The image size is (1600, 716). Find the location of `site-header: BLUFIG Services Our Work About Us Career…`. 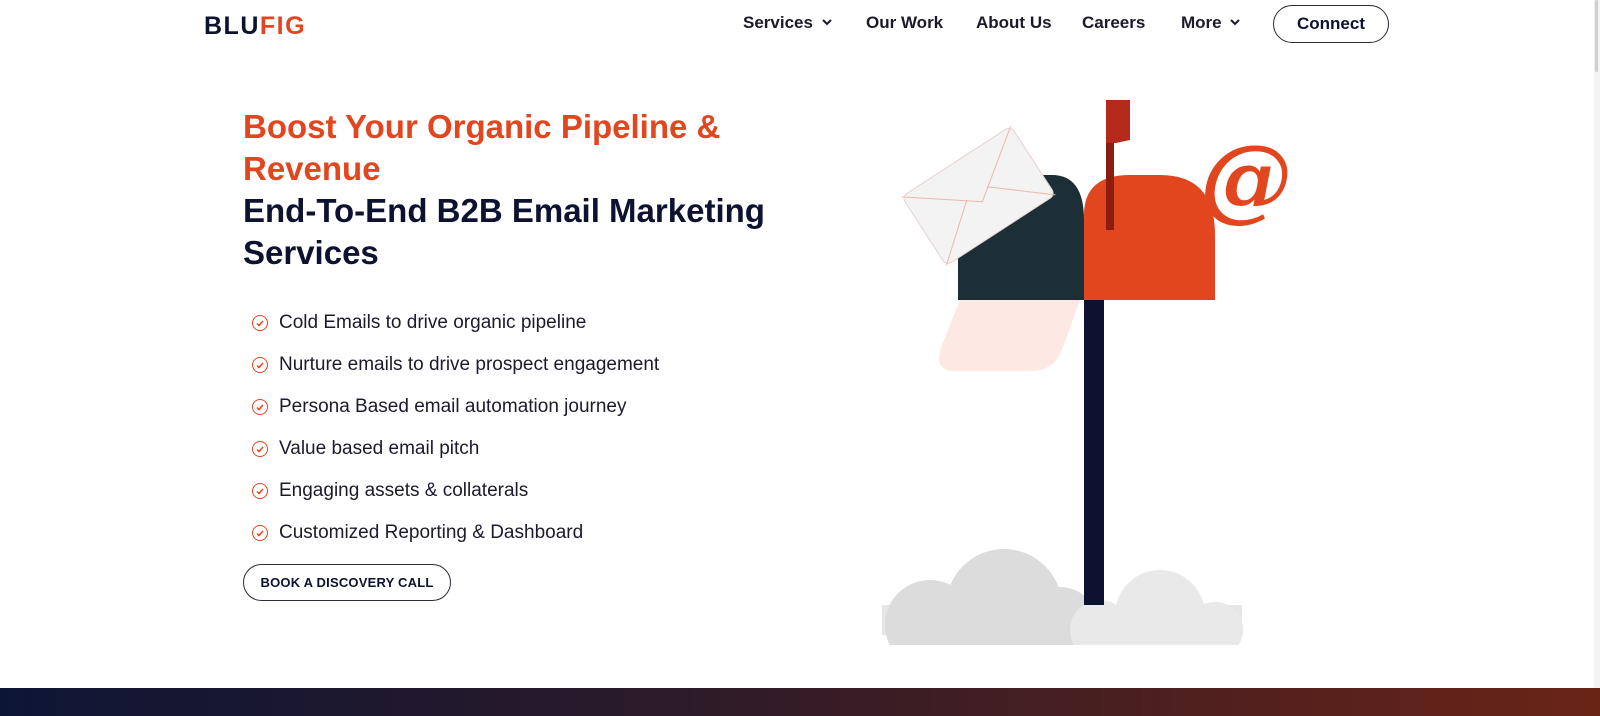

site-header: BLUFIG Services Our Work About Us Career… is located at coordinates (800, 26).